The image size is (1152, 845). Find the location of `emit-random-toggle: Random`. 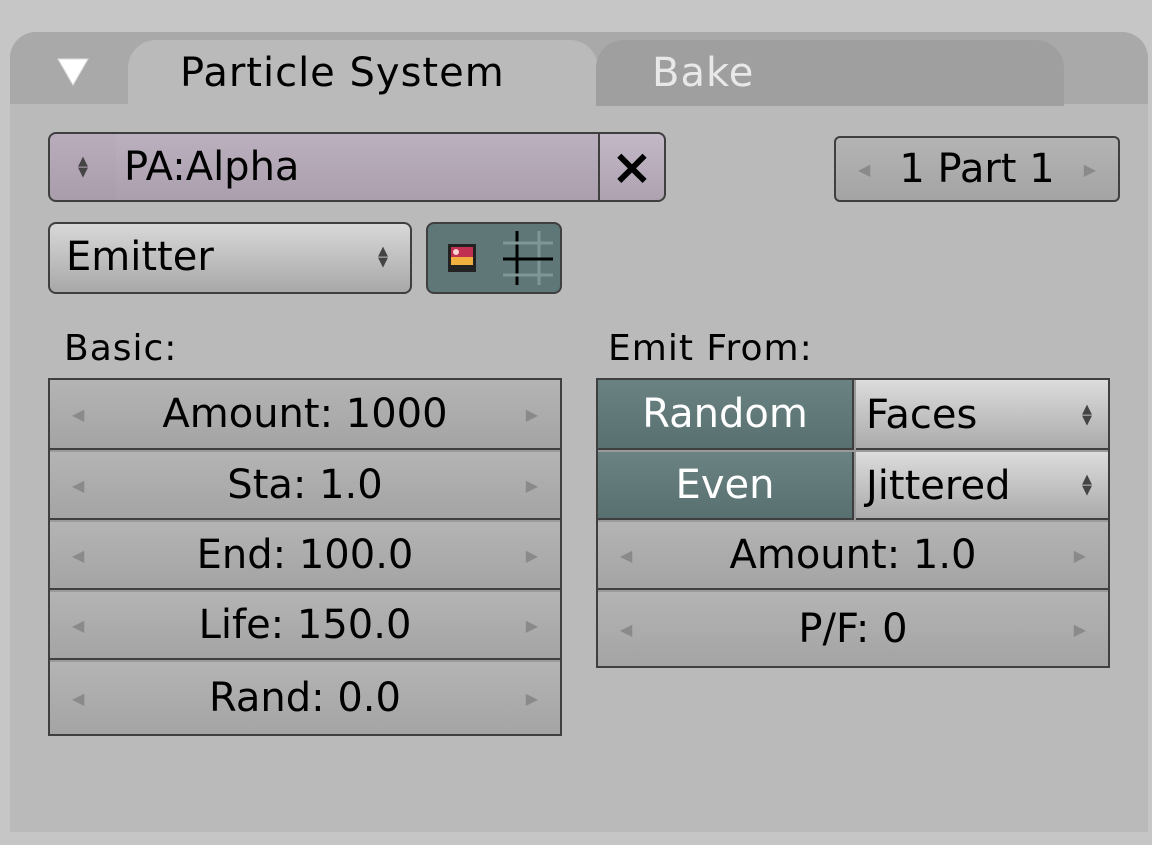

emit-random-toggle: Random is located at coordinates (726, 415).